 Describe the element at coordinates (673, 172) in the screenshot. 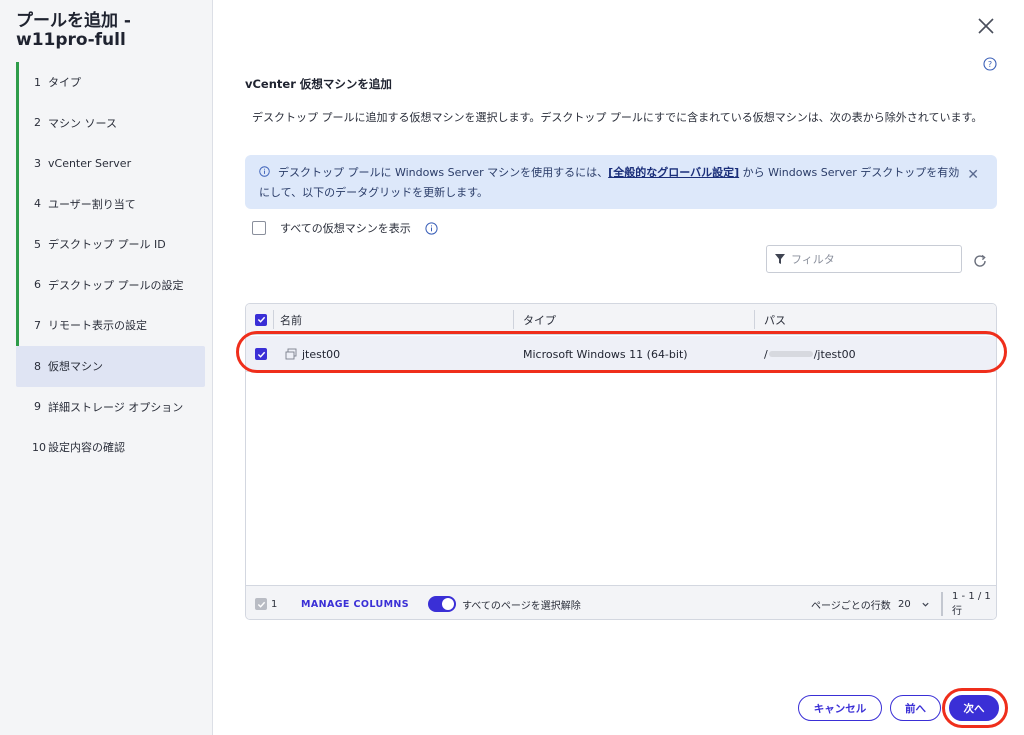

I see `global-settings-link: [全般的なグローバル設定]` at that location.